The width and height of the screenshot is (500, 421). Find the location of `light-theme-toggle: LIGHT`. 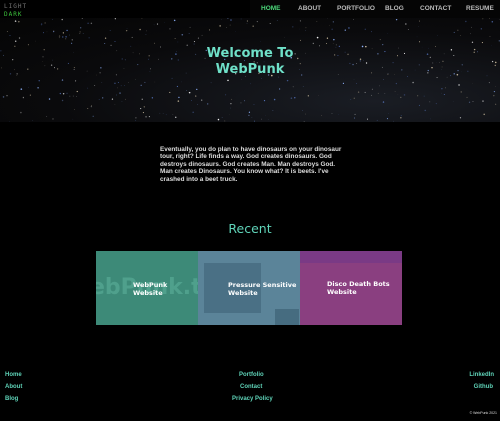

light-theme-toggle: LIGHT is located at coordinates (15, 6).